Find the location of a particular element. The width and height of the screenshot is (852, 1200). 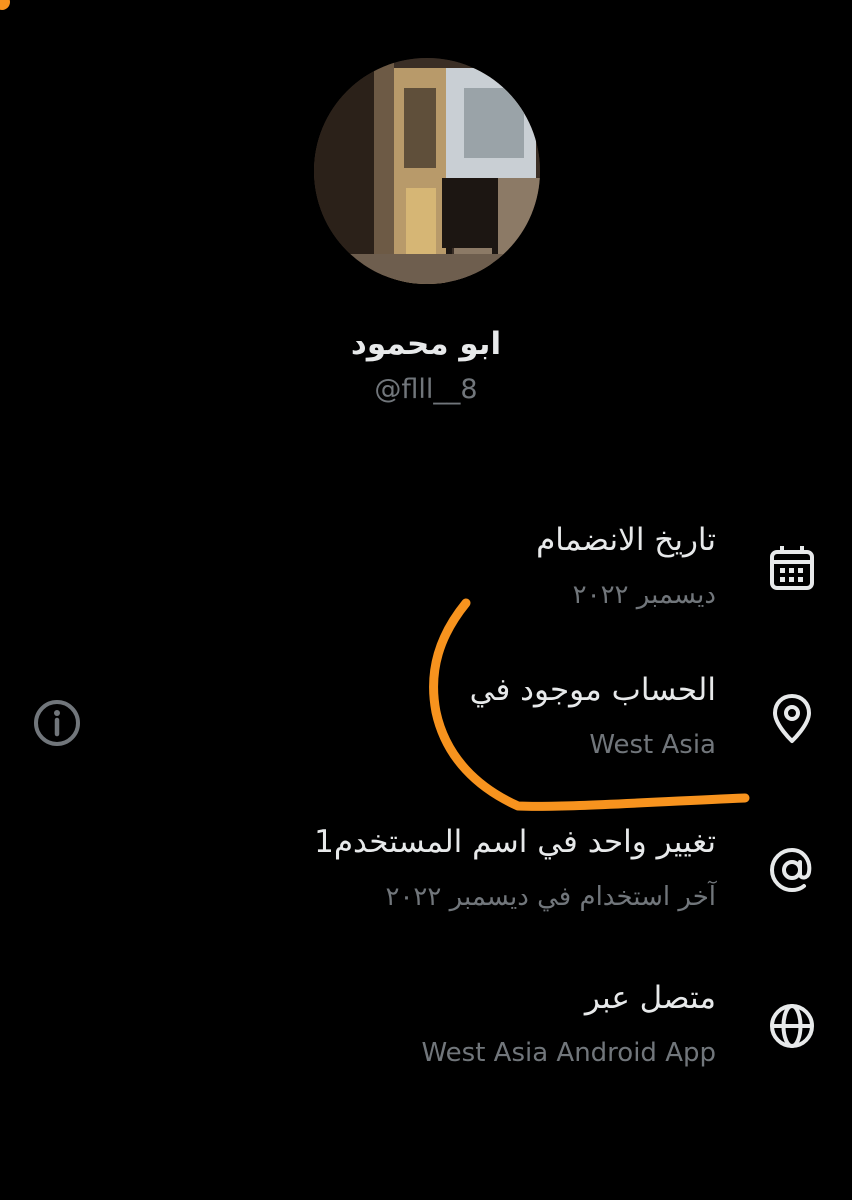

info-row-account-location: الحساب موجود في West Asia is located at coordinates (560, 727).